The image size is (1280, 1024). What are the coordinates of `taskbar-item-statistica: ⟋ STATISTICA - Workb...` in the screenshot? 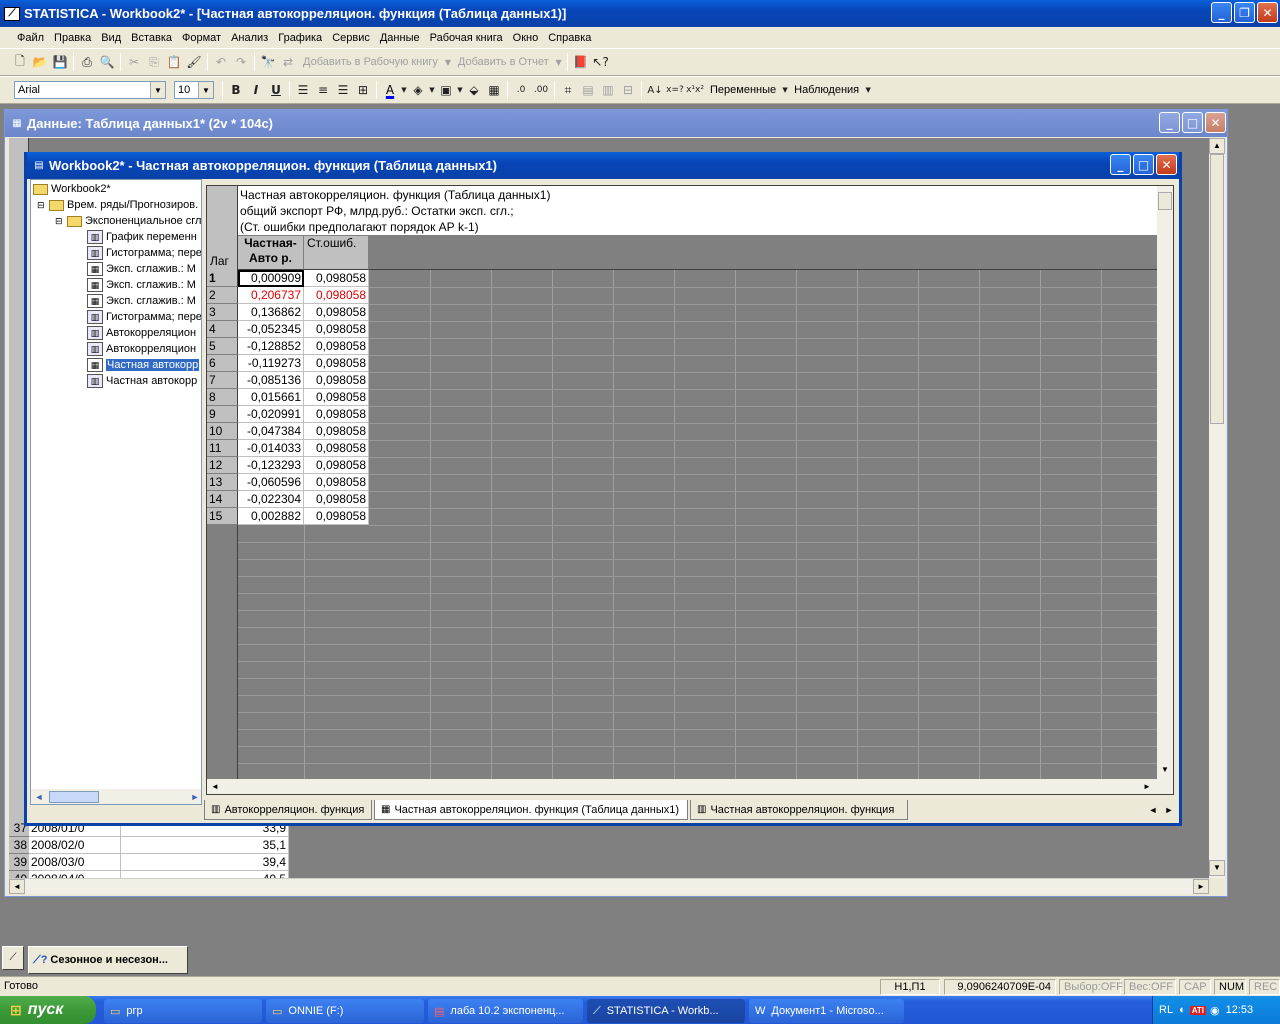 It's located at (666, 1011).